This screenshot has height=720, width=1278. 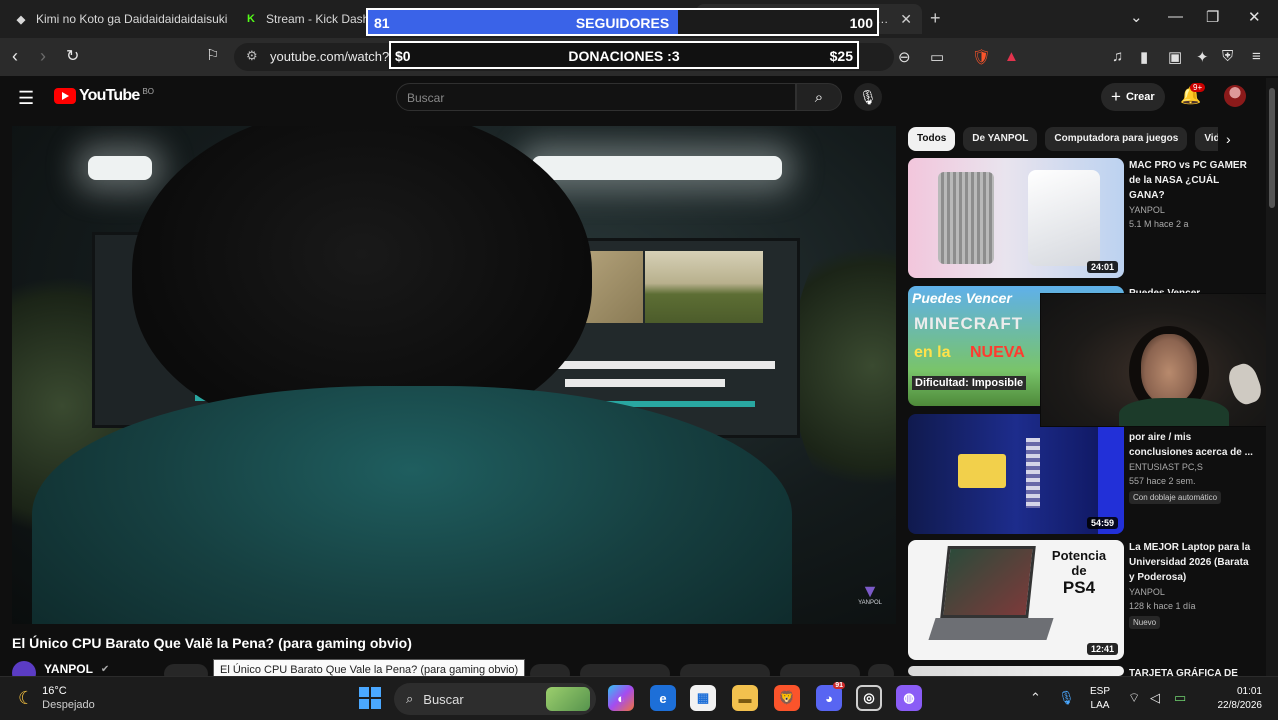 What do you see at coordinates (1256, 56) in the screenshot?
I see `menu-icon: ≡` at bounding box center [1256, 56].